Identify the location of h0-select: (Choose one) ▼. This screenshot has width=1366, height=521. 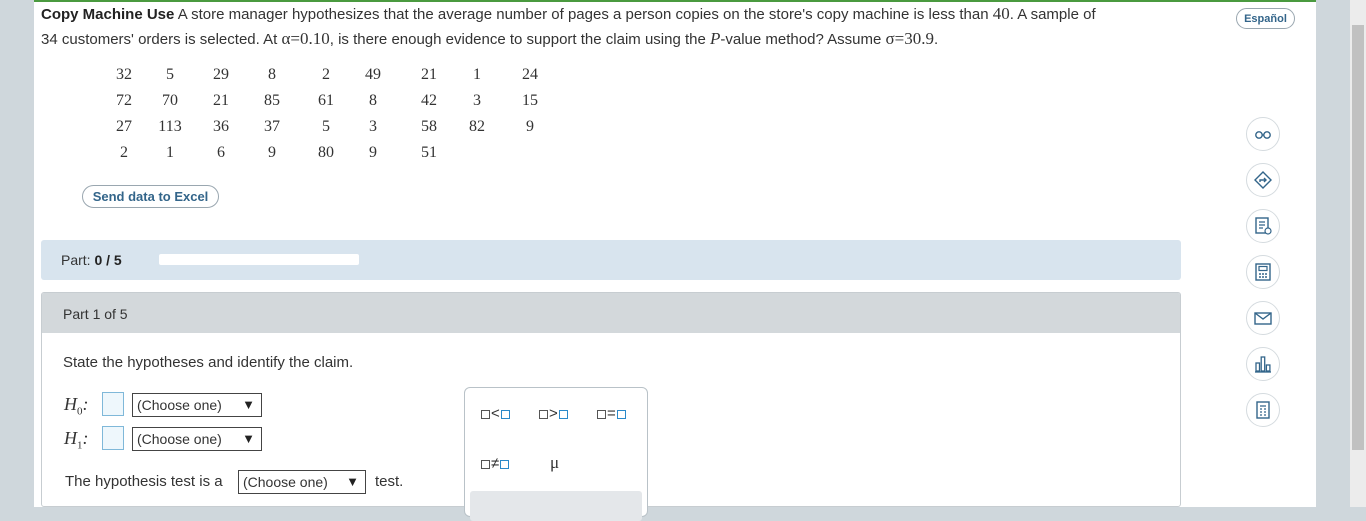
(197, 405).